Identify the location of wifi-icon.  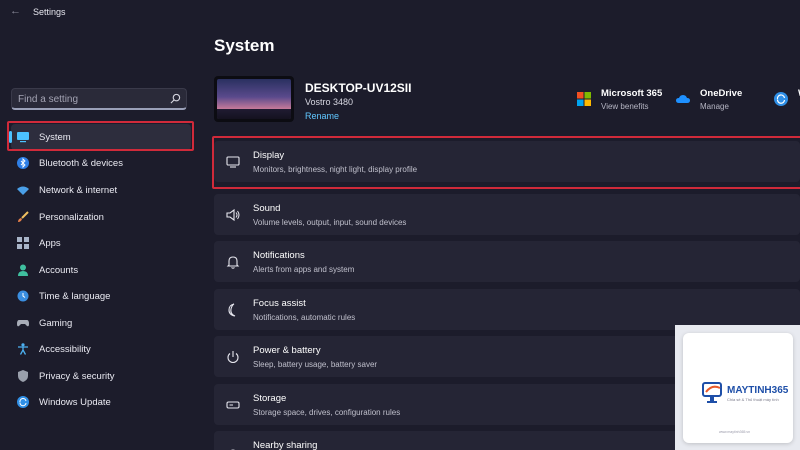
(23, 190).